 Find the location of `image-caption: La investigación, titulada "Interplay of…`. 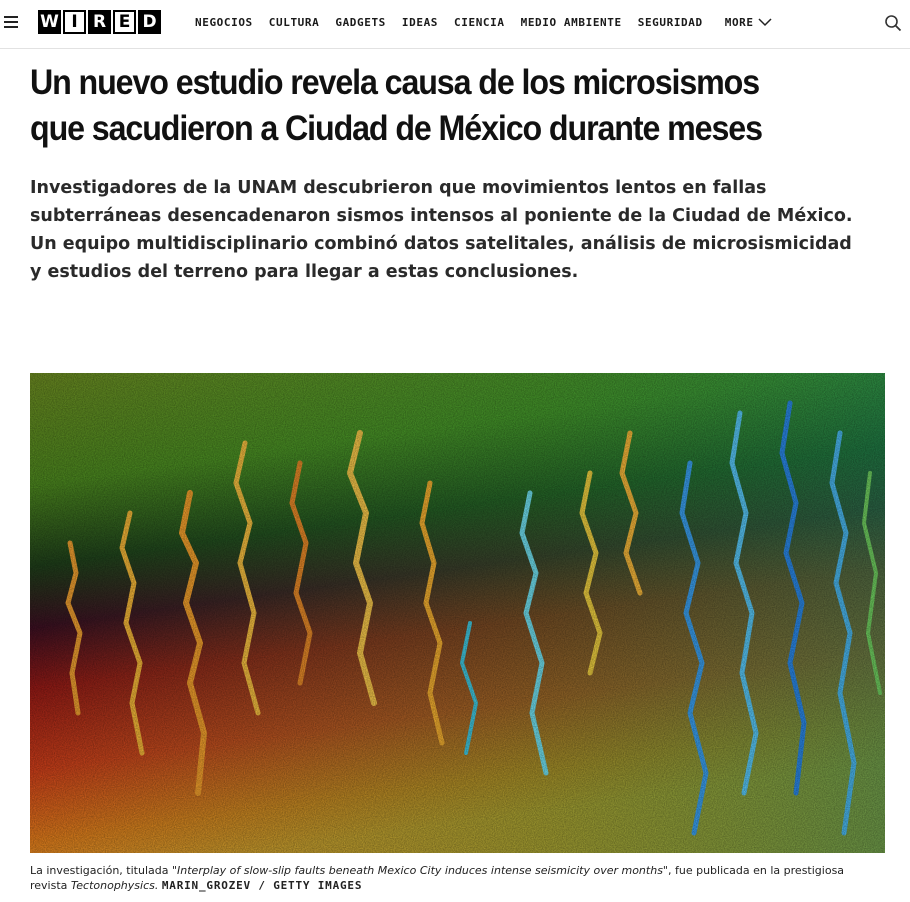

image-caption: La investigación, titulada "Interplay of… is located at coordinates (455, 878).